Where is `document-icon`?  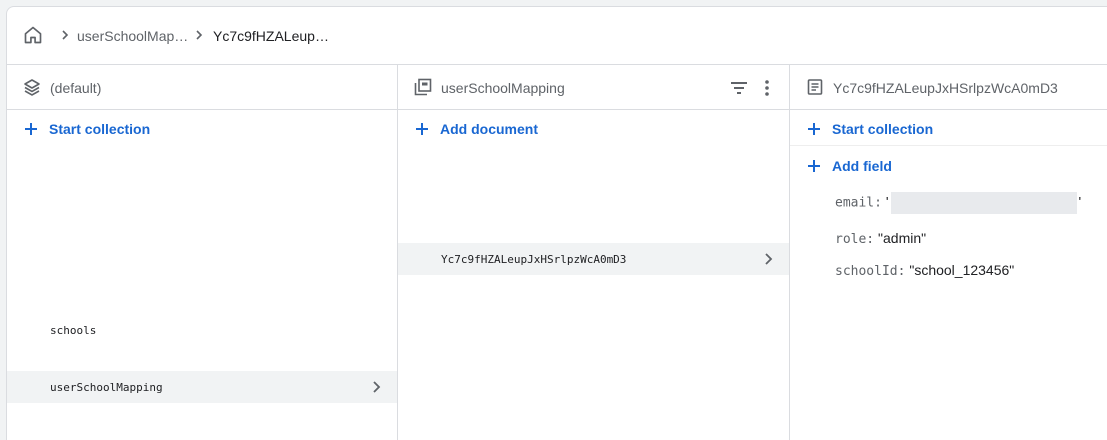
document-icon is located at coordinates (815, 87).